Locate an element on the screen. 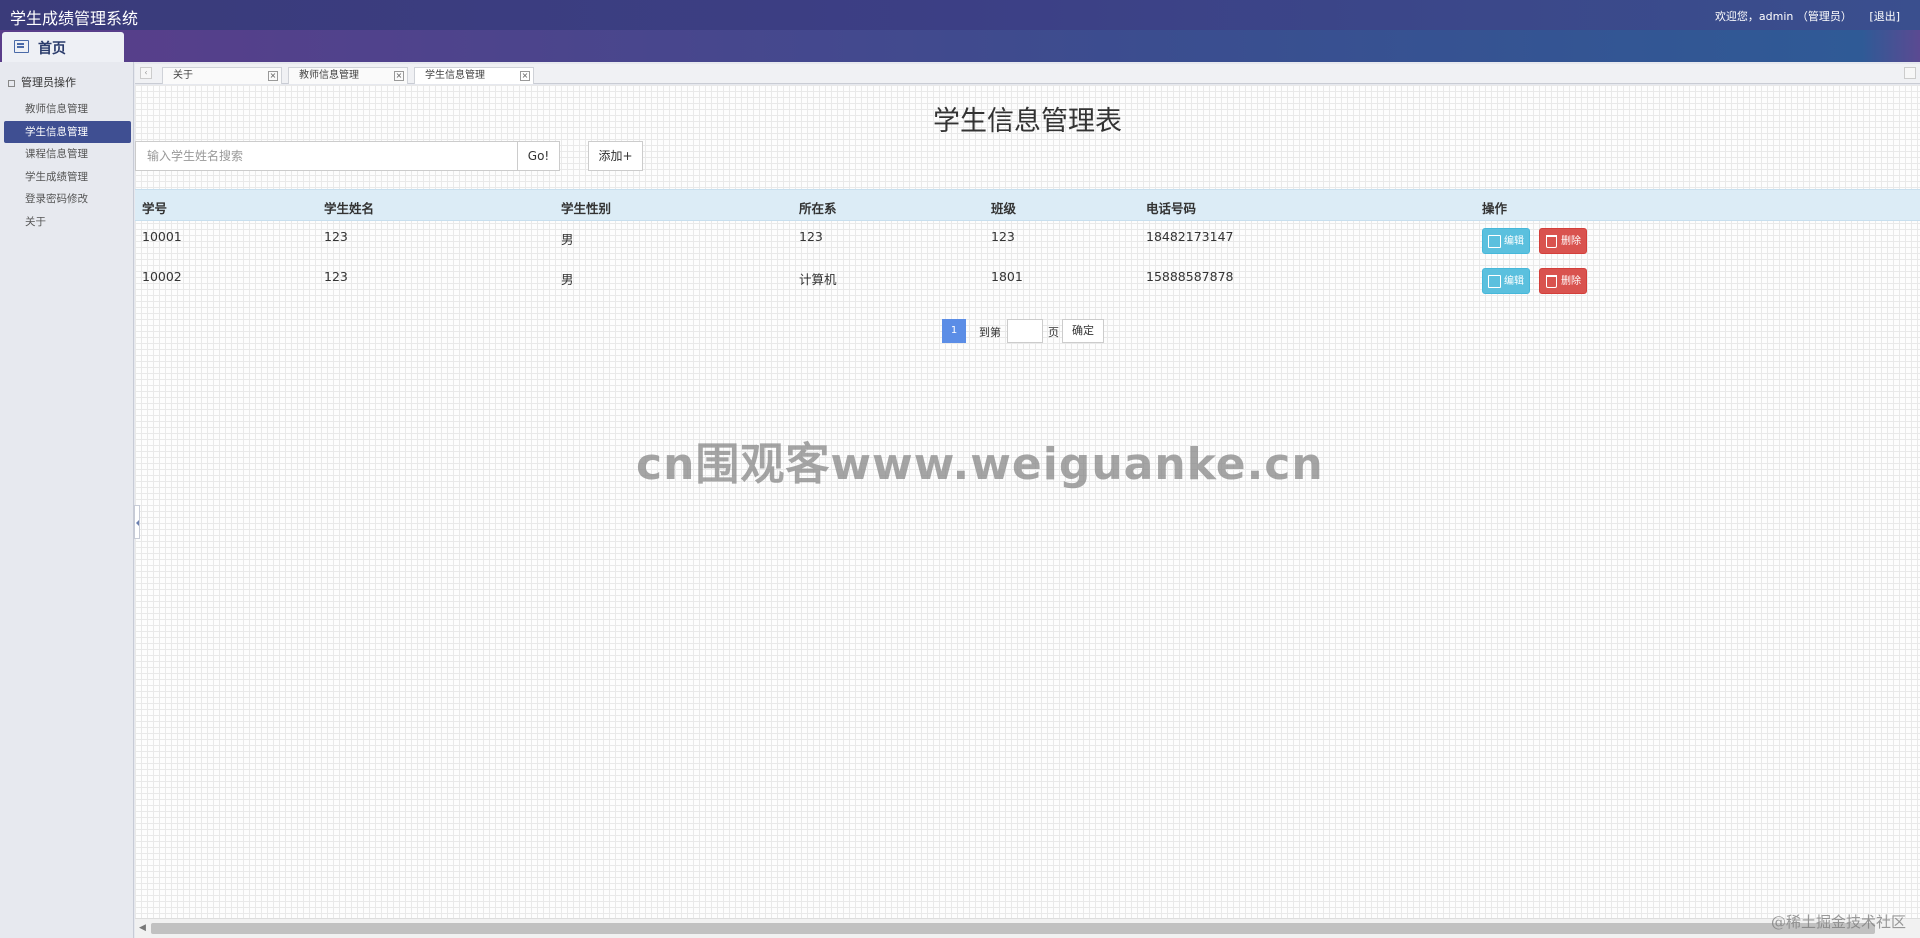  app-title: 学生成绩管理系统 is located at coordinates (74, 18).